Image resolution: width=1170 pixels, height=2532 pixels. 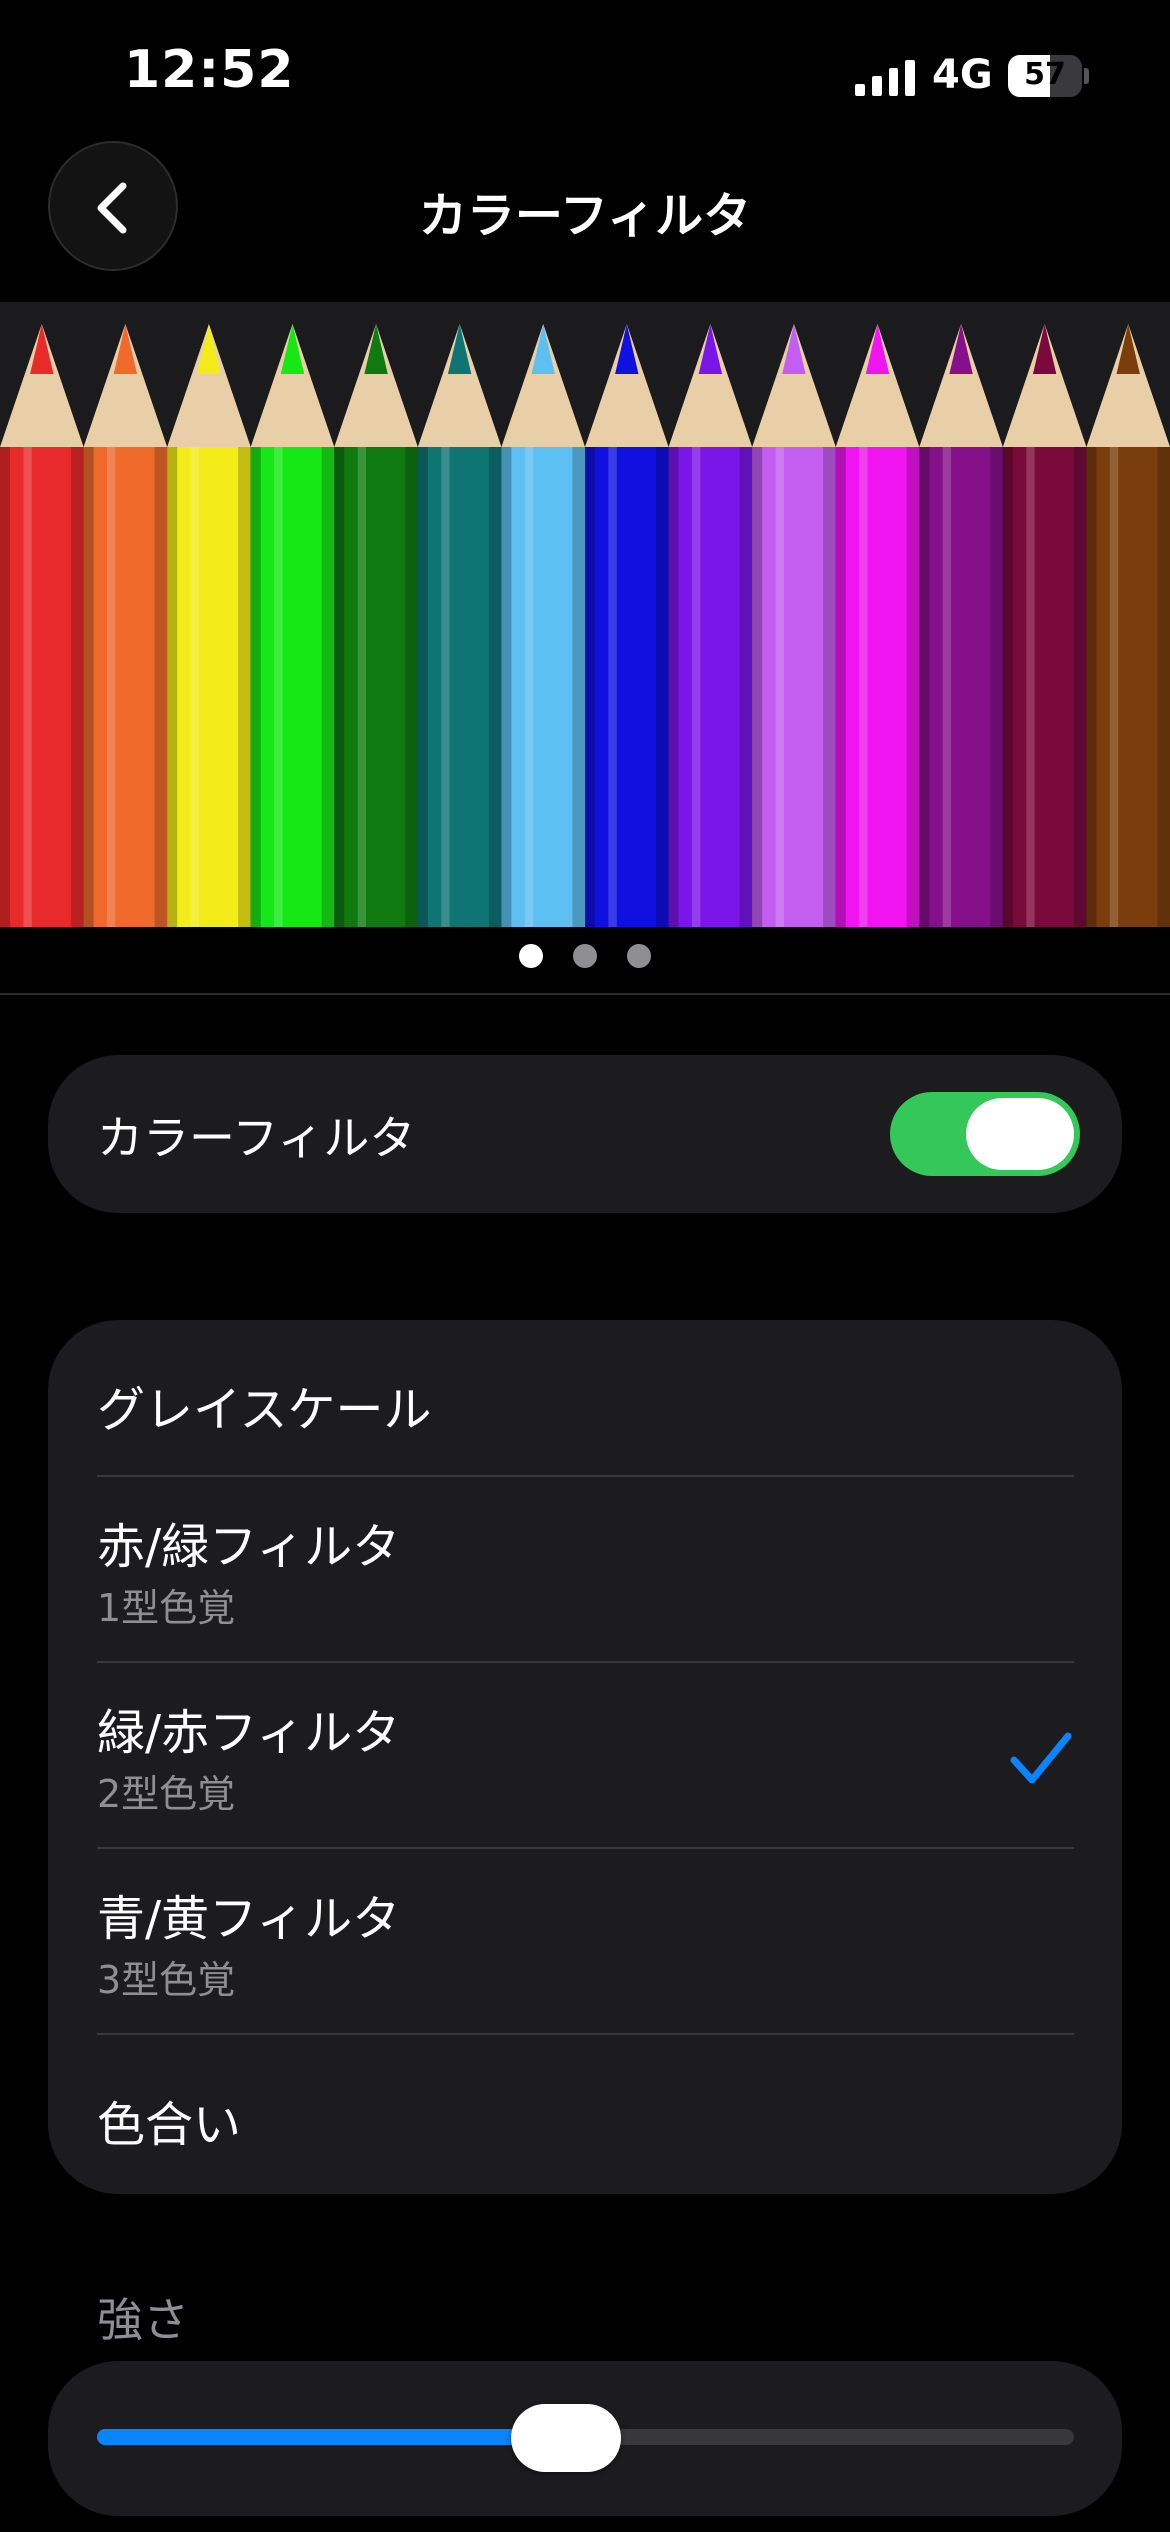 I want to click on page-indicator, so click(x=585, y=956).